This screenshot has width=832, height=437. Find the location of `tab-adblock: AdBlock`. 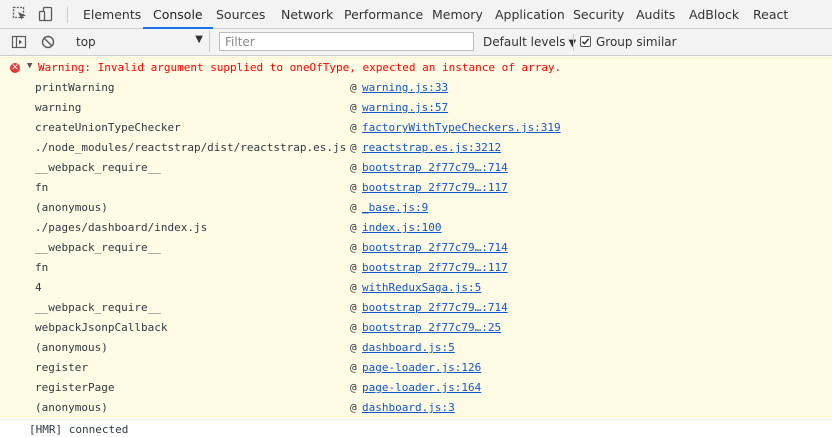

tab-adblock: AdBlock is located at coordinates (714, 14).